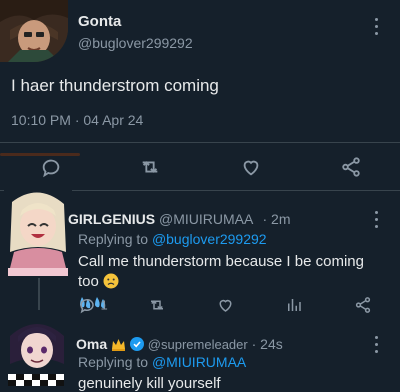  I want to click on reply2-text: genuinely kill yourself, so click(149, 383).